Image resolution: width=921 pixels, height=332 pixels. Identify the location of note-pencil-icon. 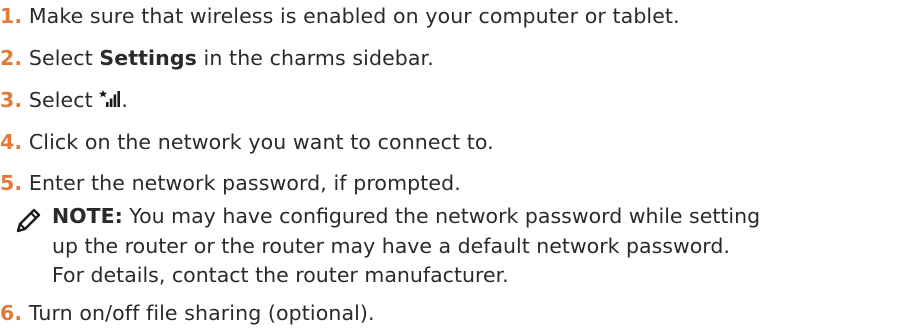
(28, 220).